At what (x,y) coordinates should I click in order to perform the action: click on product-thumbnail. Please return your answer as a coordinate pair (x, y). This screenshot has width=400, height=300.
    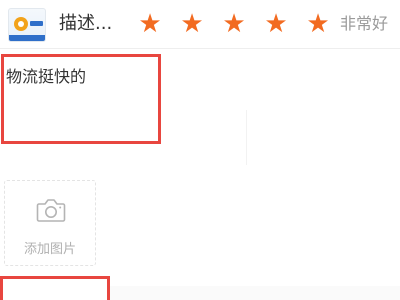
    Looking at the image, I should click on (27, 25).